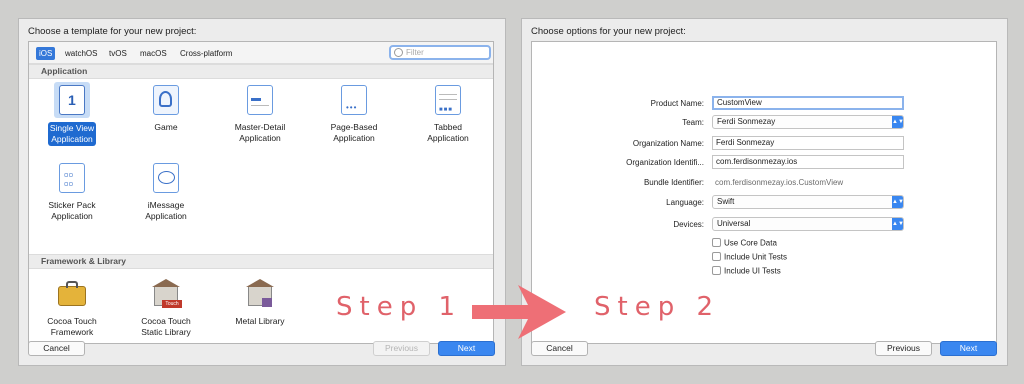 This screenshot has height=384, width=1024. Describe the element at coordinates (354, 100) in the screenshot. I see `page-based-icon: •••` at that location.